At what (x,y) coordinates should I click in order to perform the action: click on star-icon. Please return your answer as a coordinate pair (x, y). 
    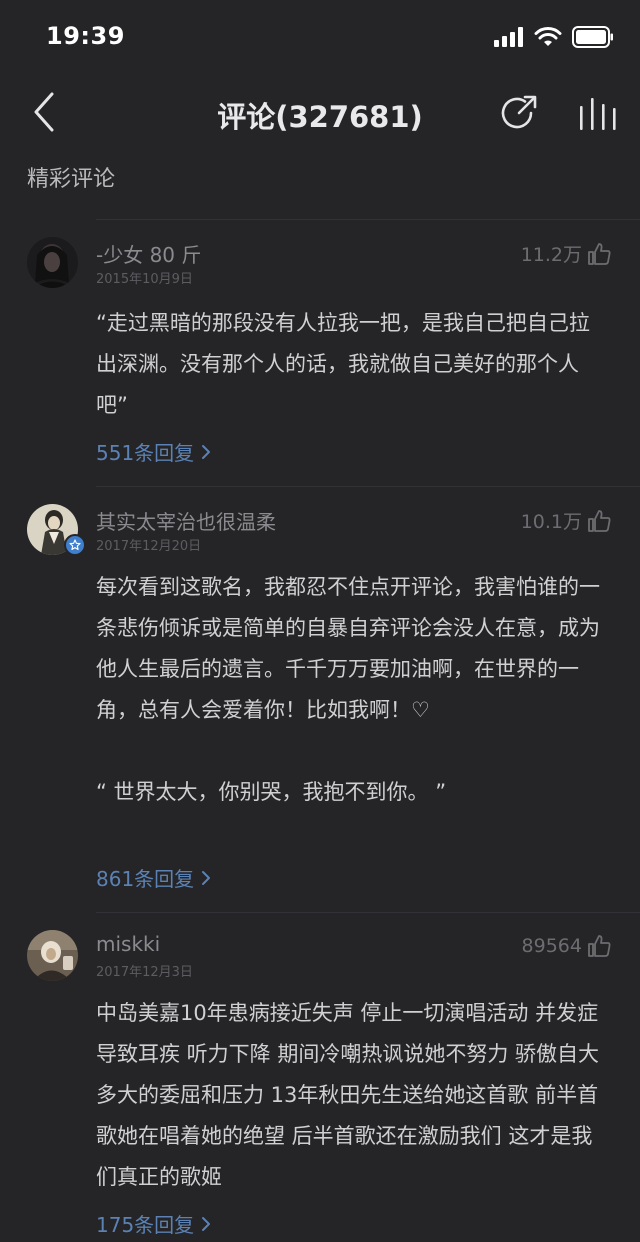
    Looking at the image, I should click on (75, 545).